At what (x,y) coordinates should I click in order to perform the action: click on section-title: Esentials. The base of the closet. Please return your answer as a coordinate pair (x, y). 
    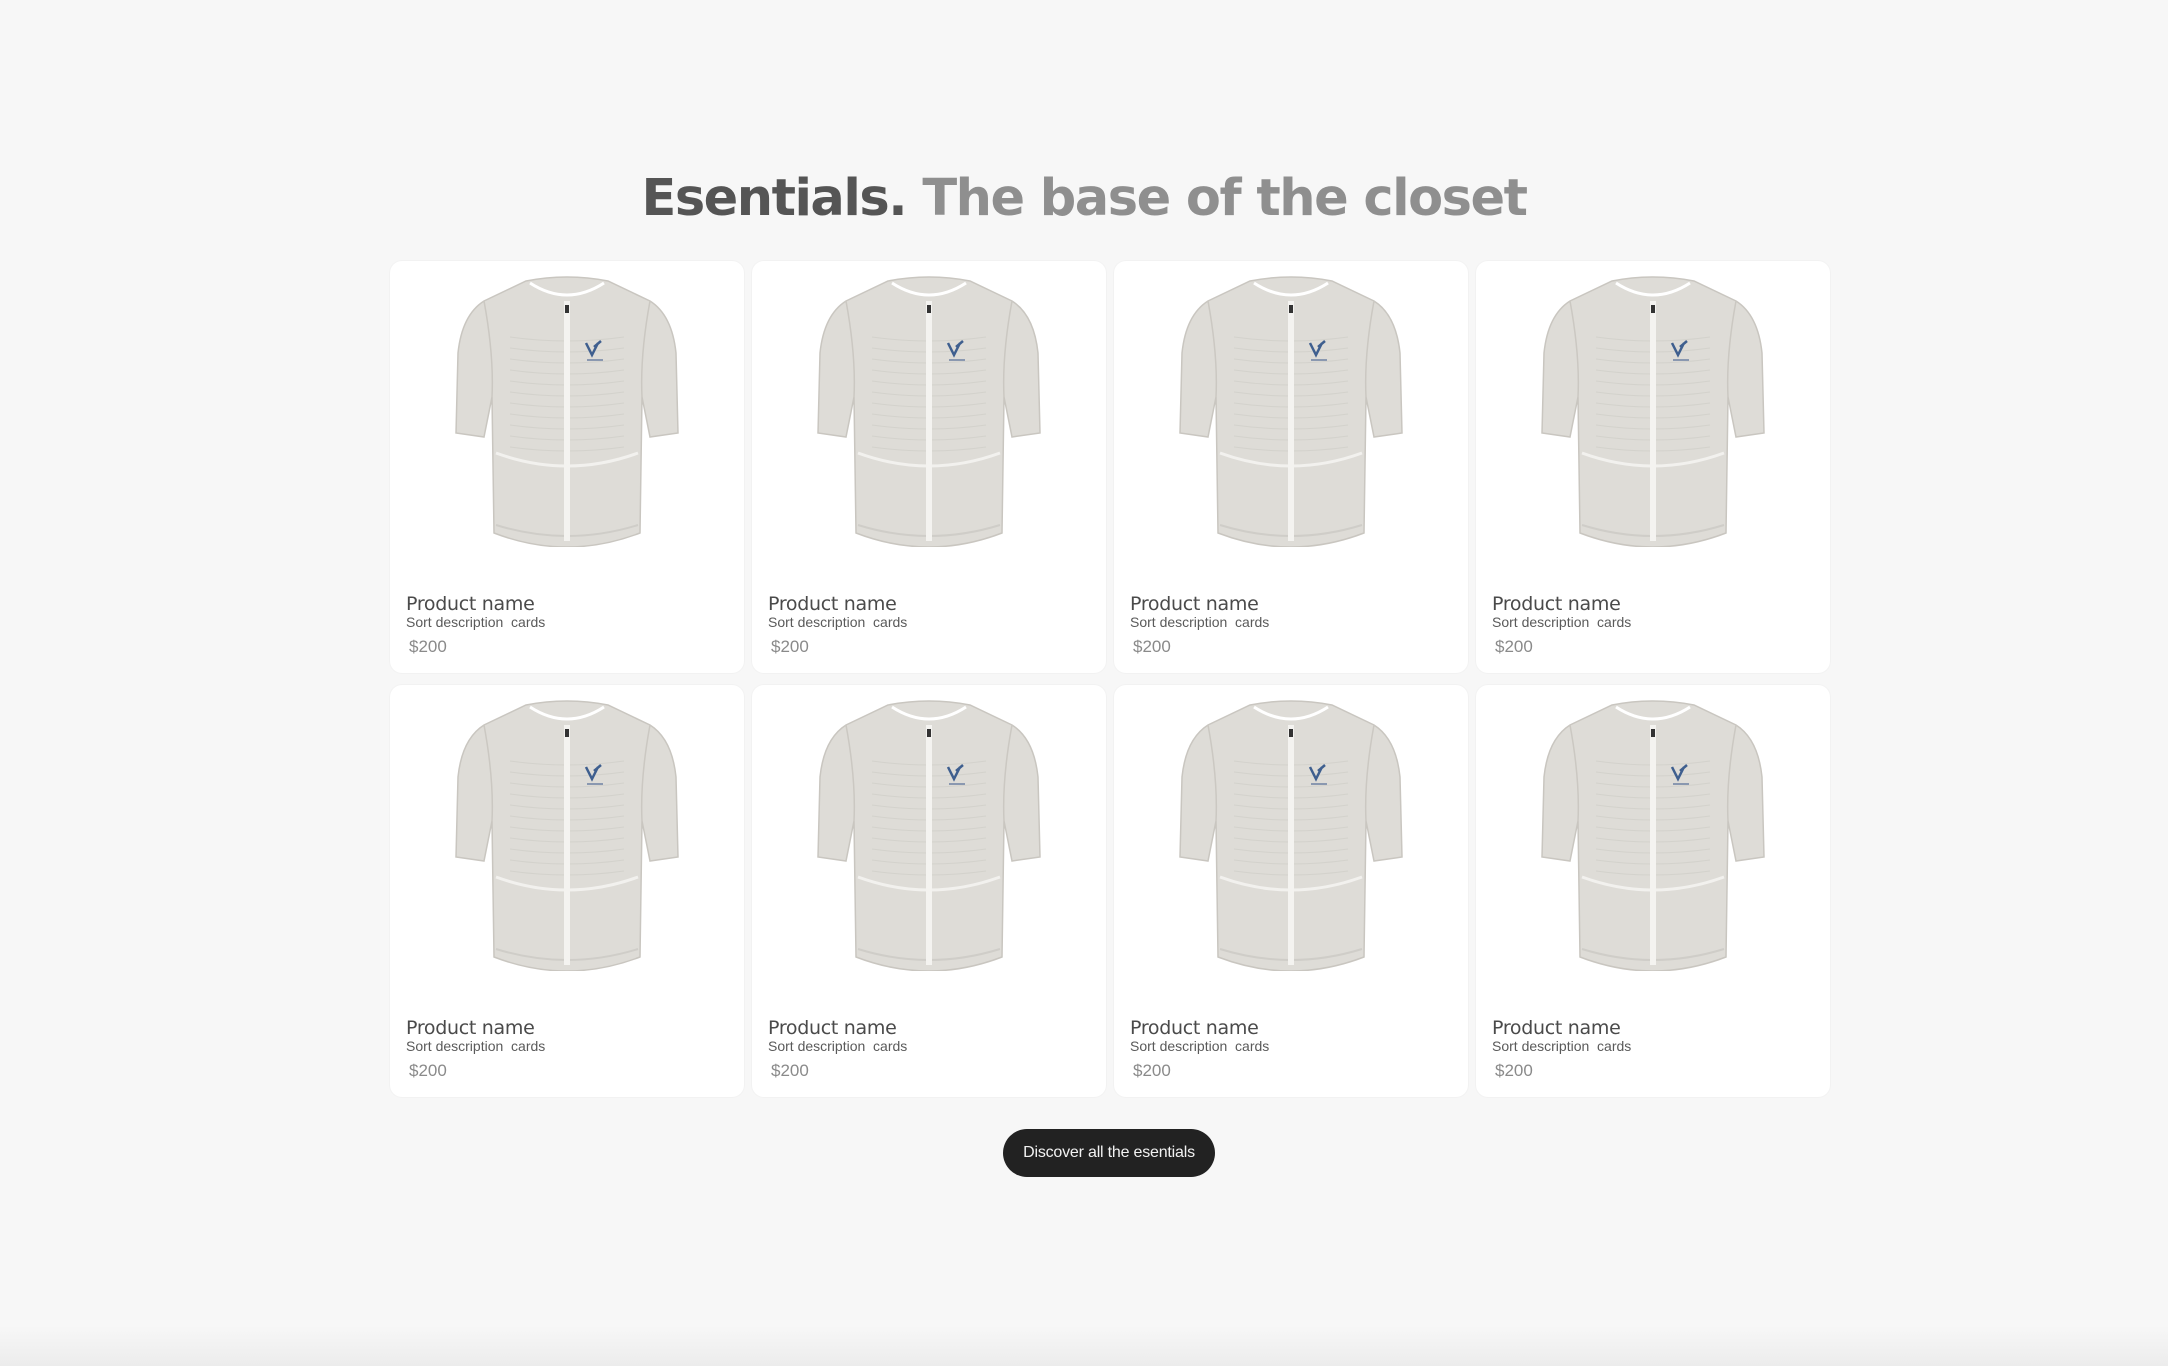
    Looking at the image, I should click on (1084, 199).